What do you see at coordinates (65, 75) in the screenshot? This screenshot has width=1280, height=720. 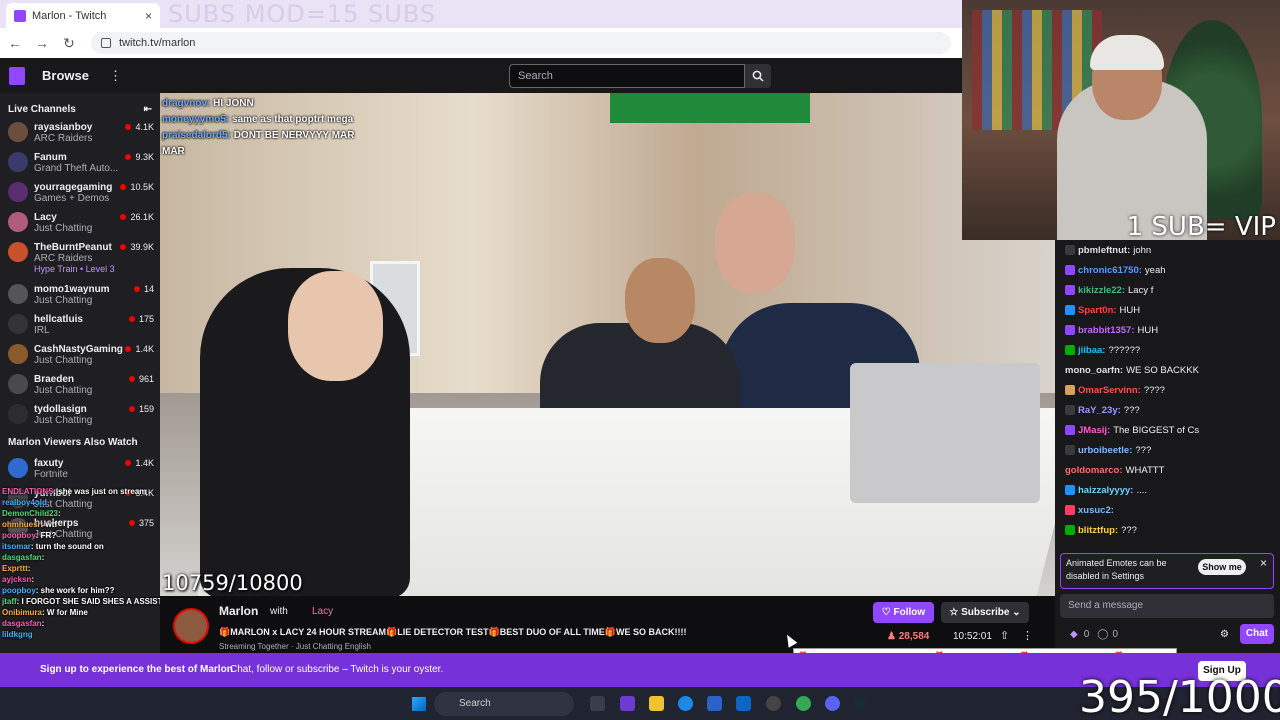 I see `browse-link: Browse` at bounding box center [65, 75].